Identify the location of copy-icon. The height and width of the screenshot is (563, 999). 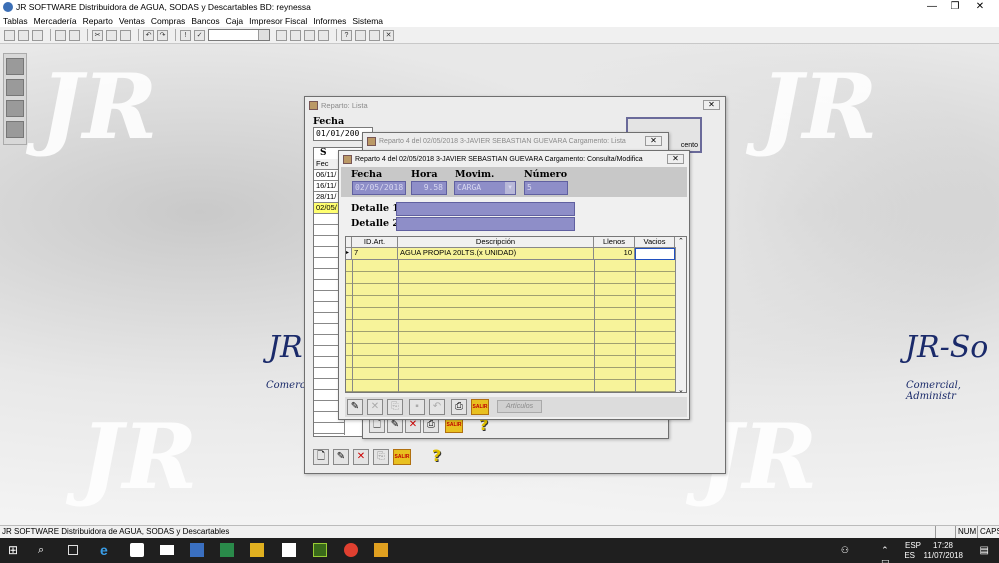
(111, 35).